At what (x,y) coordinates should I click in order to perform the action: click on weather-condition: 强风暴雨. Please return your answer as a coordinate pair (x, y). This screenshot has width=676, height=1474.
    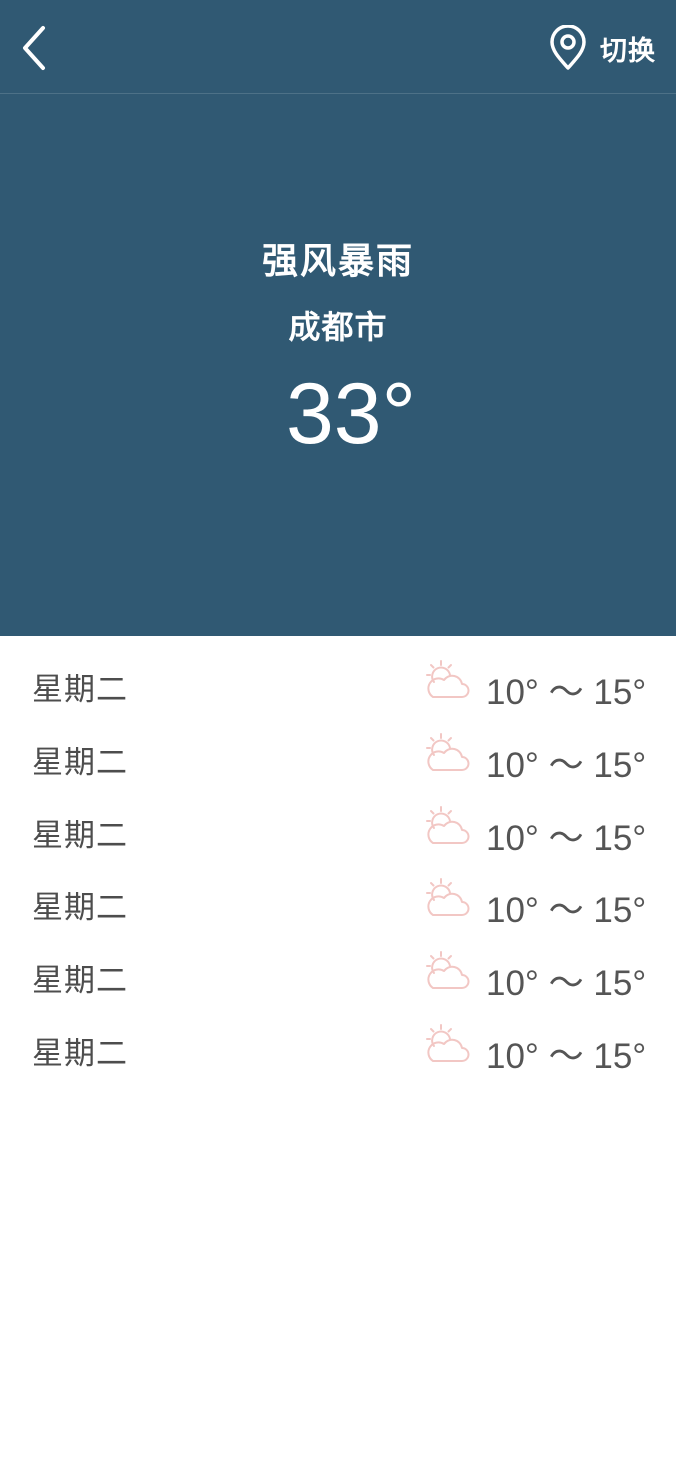
    Looking at the image, I should click on (337, 261).